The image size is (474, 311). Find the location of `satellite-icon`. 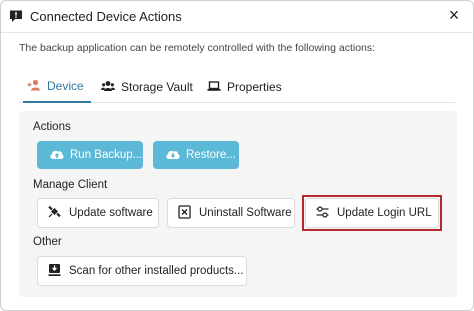

satellite-icon is located at coordinates (58, 213).